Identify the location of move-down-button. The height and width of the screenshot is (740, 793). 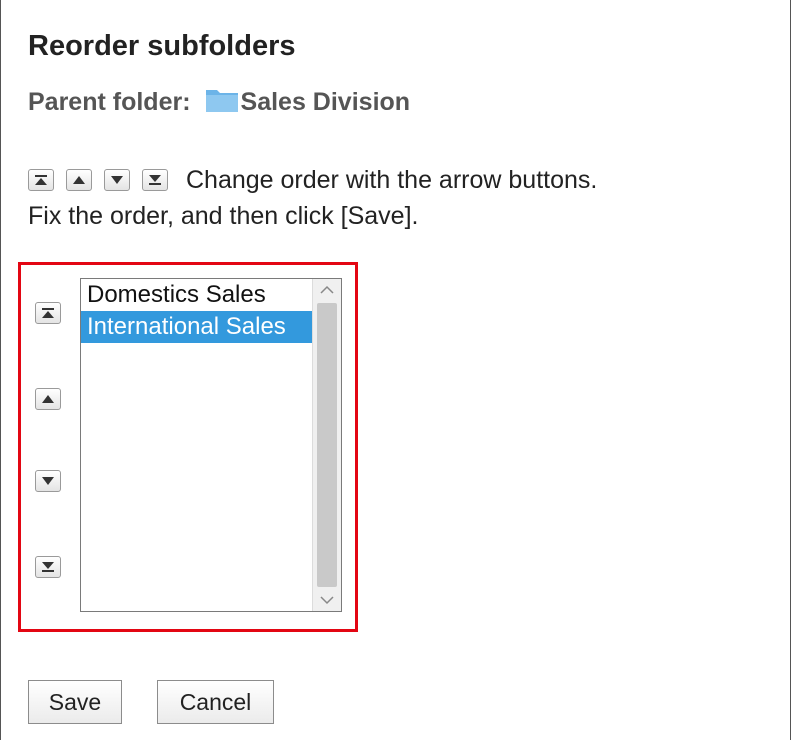
(117, 180).